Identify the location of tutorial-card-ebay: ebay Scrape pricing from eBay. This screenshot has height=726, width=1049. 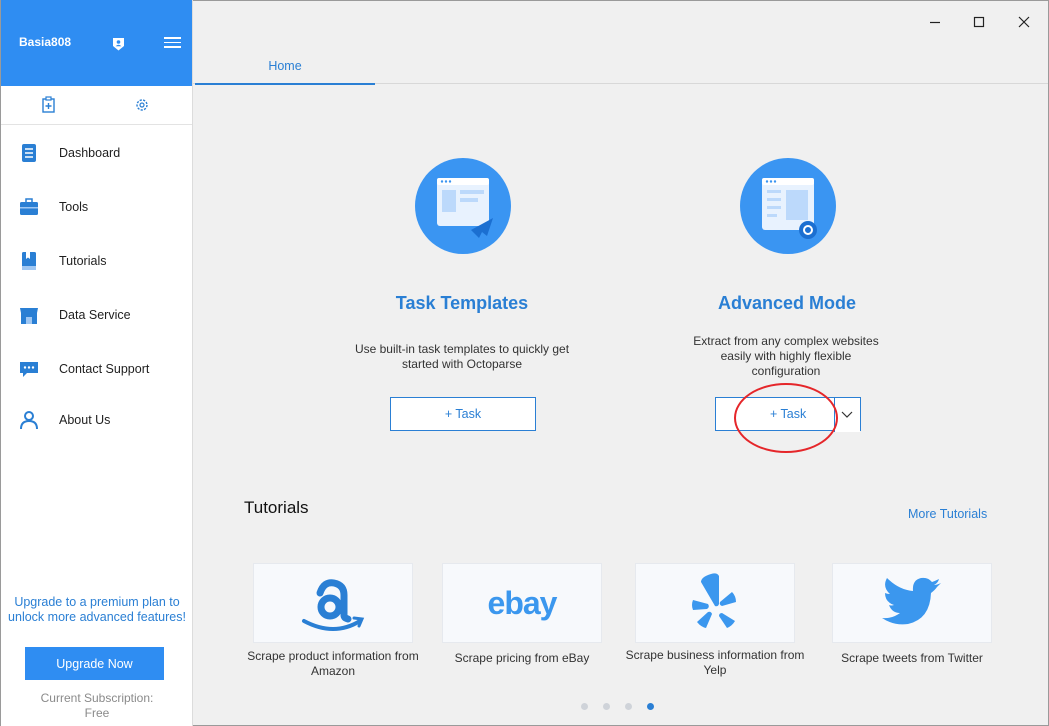
(522, 614).